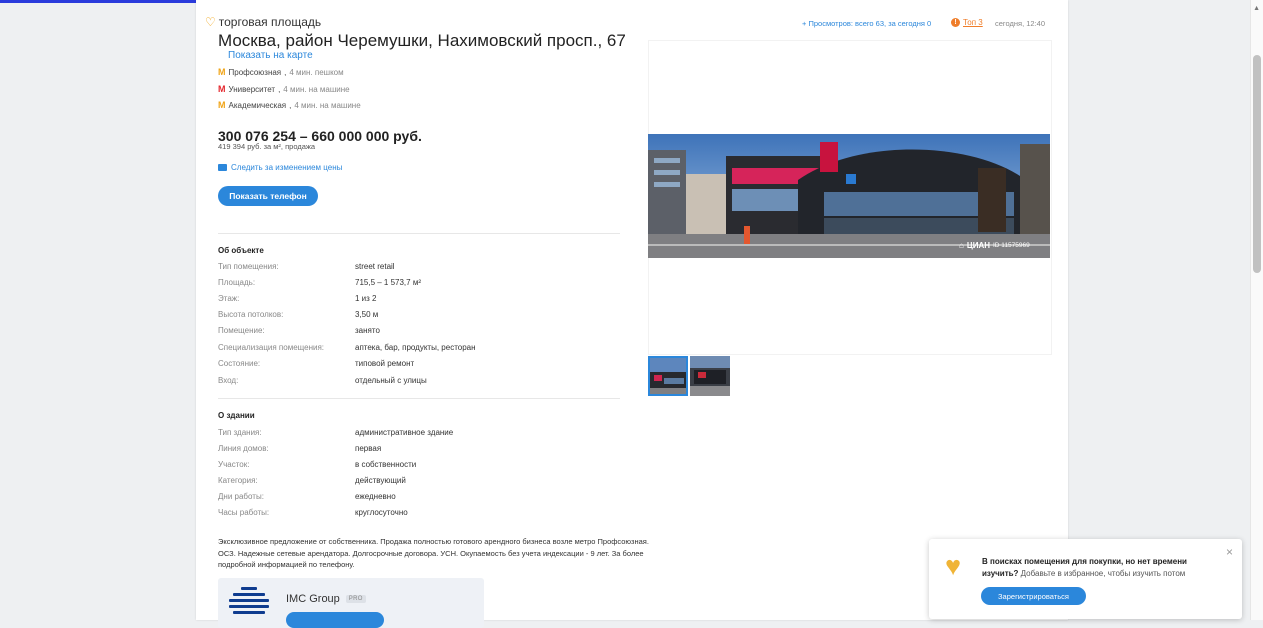  I want to click on row-value: 715,5 – 1 573,7 м², so click(388, 282).